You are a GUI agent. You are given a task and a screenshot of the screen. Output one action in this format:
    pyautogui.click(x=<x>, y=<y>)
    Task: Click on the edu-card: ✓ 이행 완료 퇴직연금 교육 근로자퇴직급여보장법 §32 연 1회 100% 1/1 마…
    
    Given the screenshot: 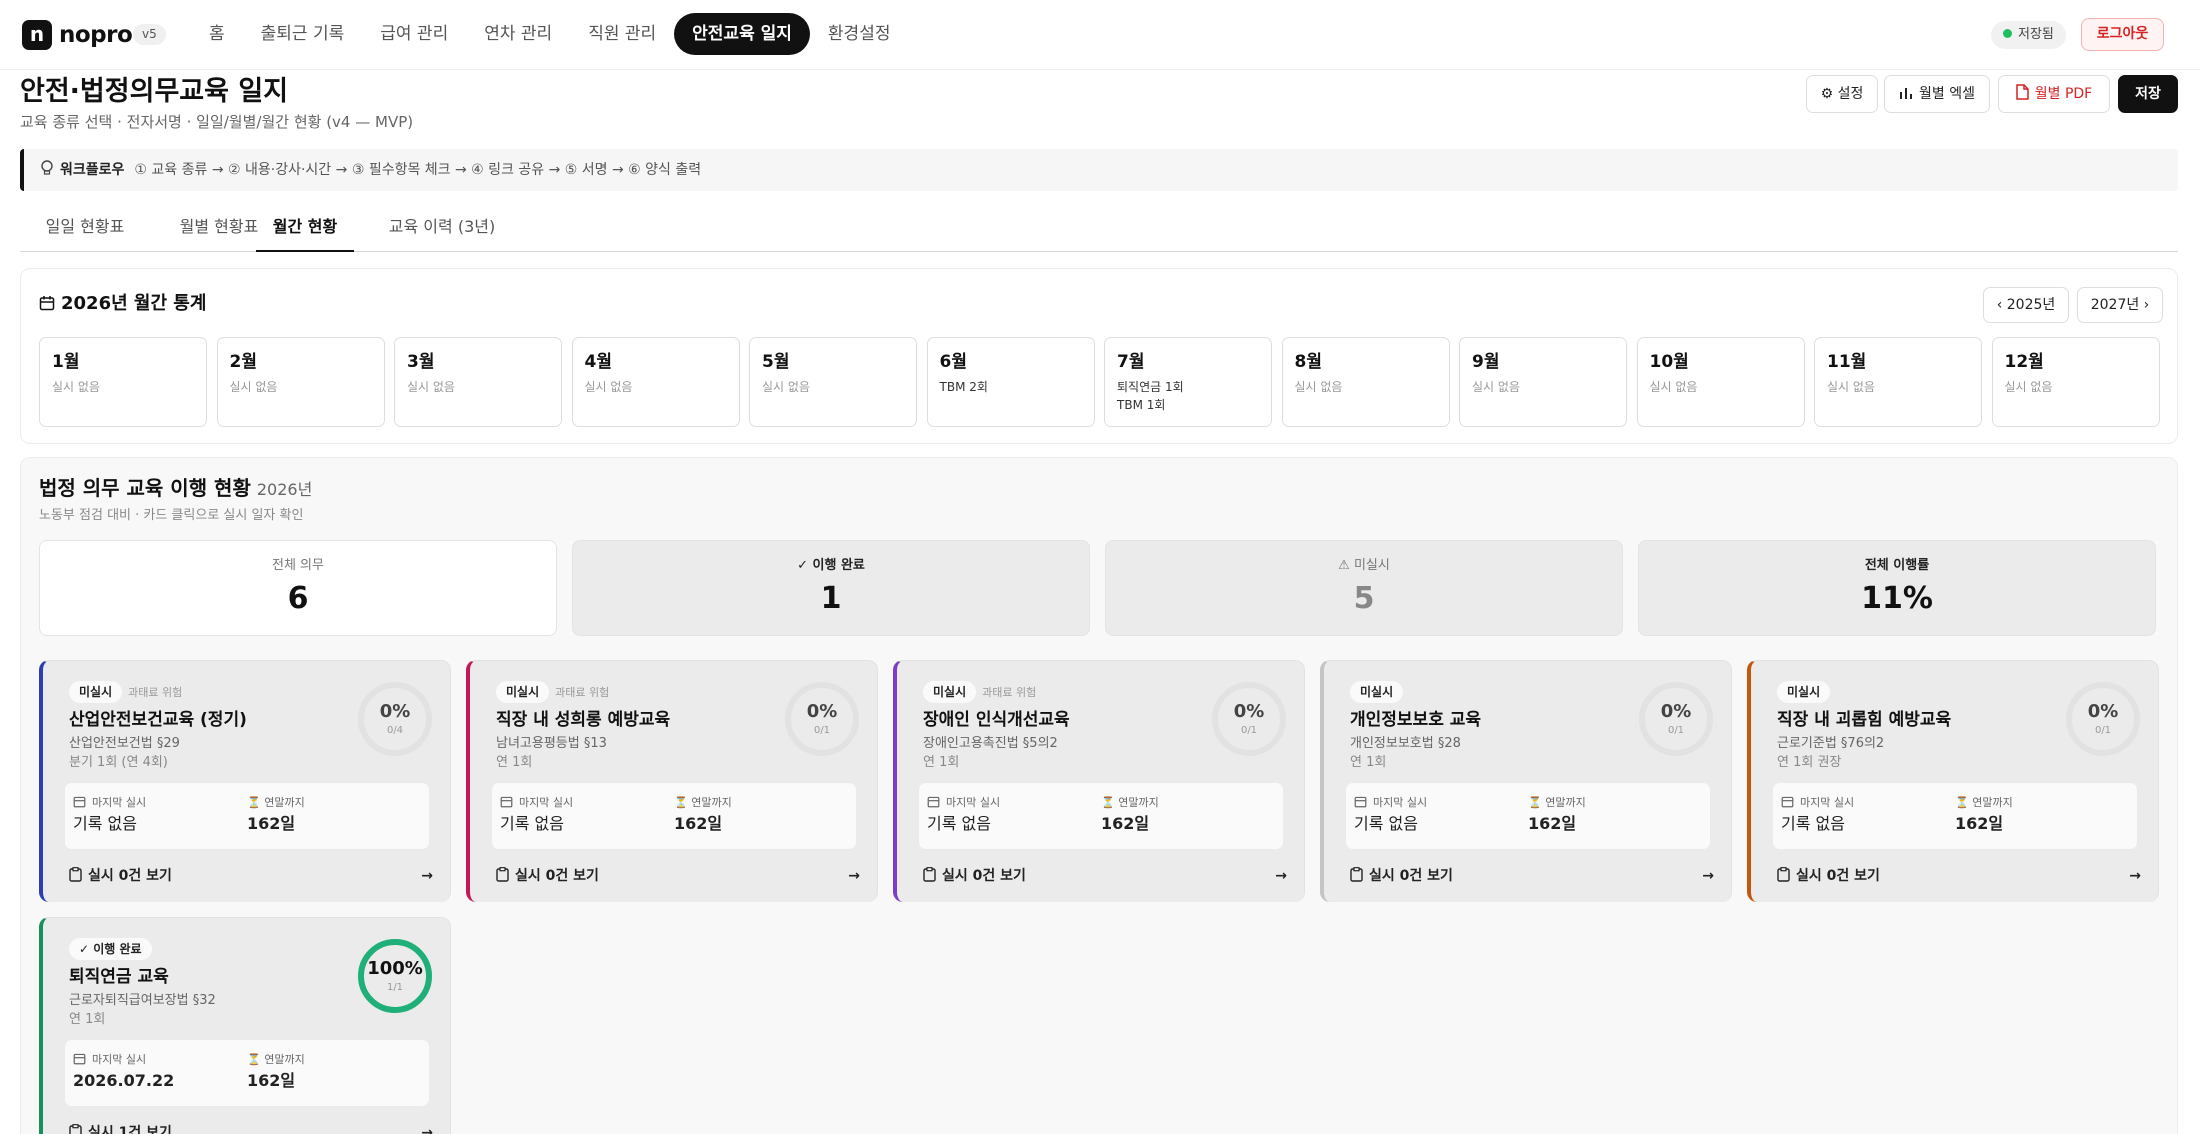 What is the action you would take?
    pyautogui.click(x=245, y=1025)
    